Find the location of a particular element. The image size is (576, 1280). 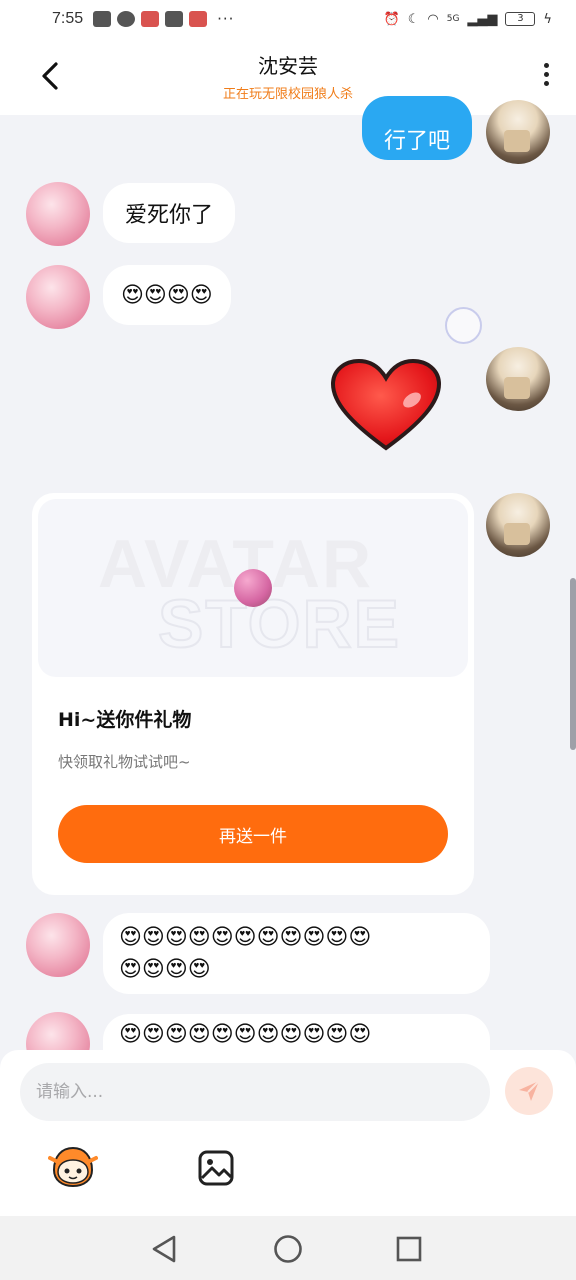

gift-image: AVATAR STORE is located at coordinates (253, 588).